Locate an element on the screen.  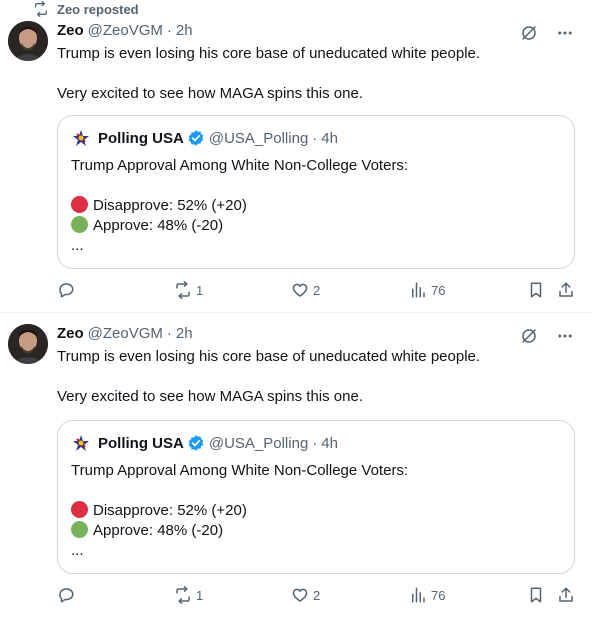
tweet-divider is located at coordinates (296, 312).